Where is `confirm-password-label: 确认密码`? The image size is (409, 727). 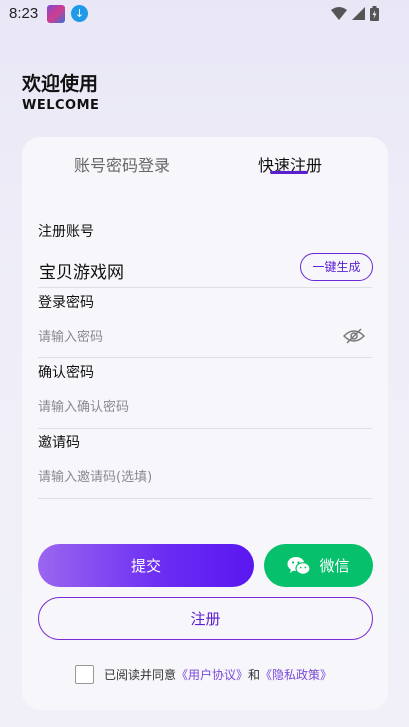 confirm-password-label: 确认密码 is located at coordinates (66, 373).